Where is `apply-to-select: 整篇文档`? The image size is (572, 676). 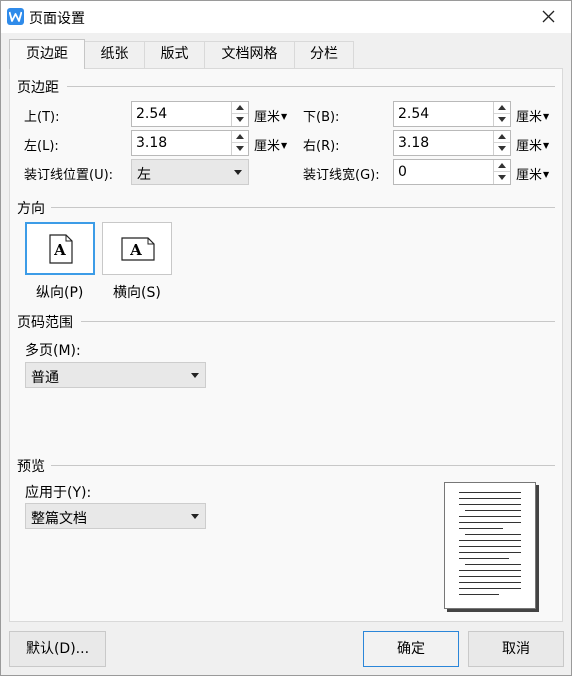 apply-to-select: 整篇文档 is located at coordinates (115, 516).